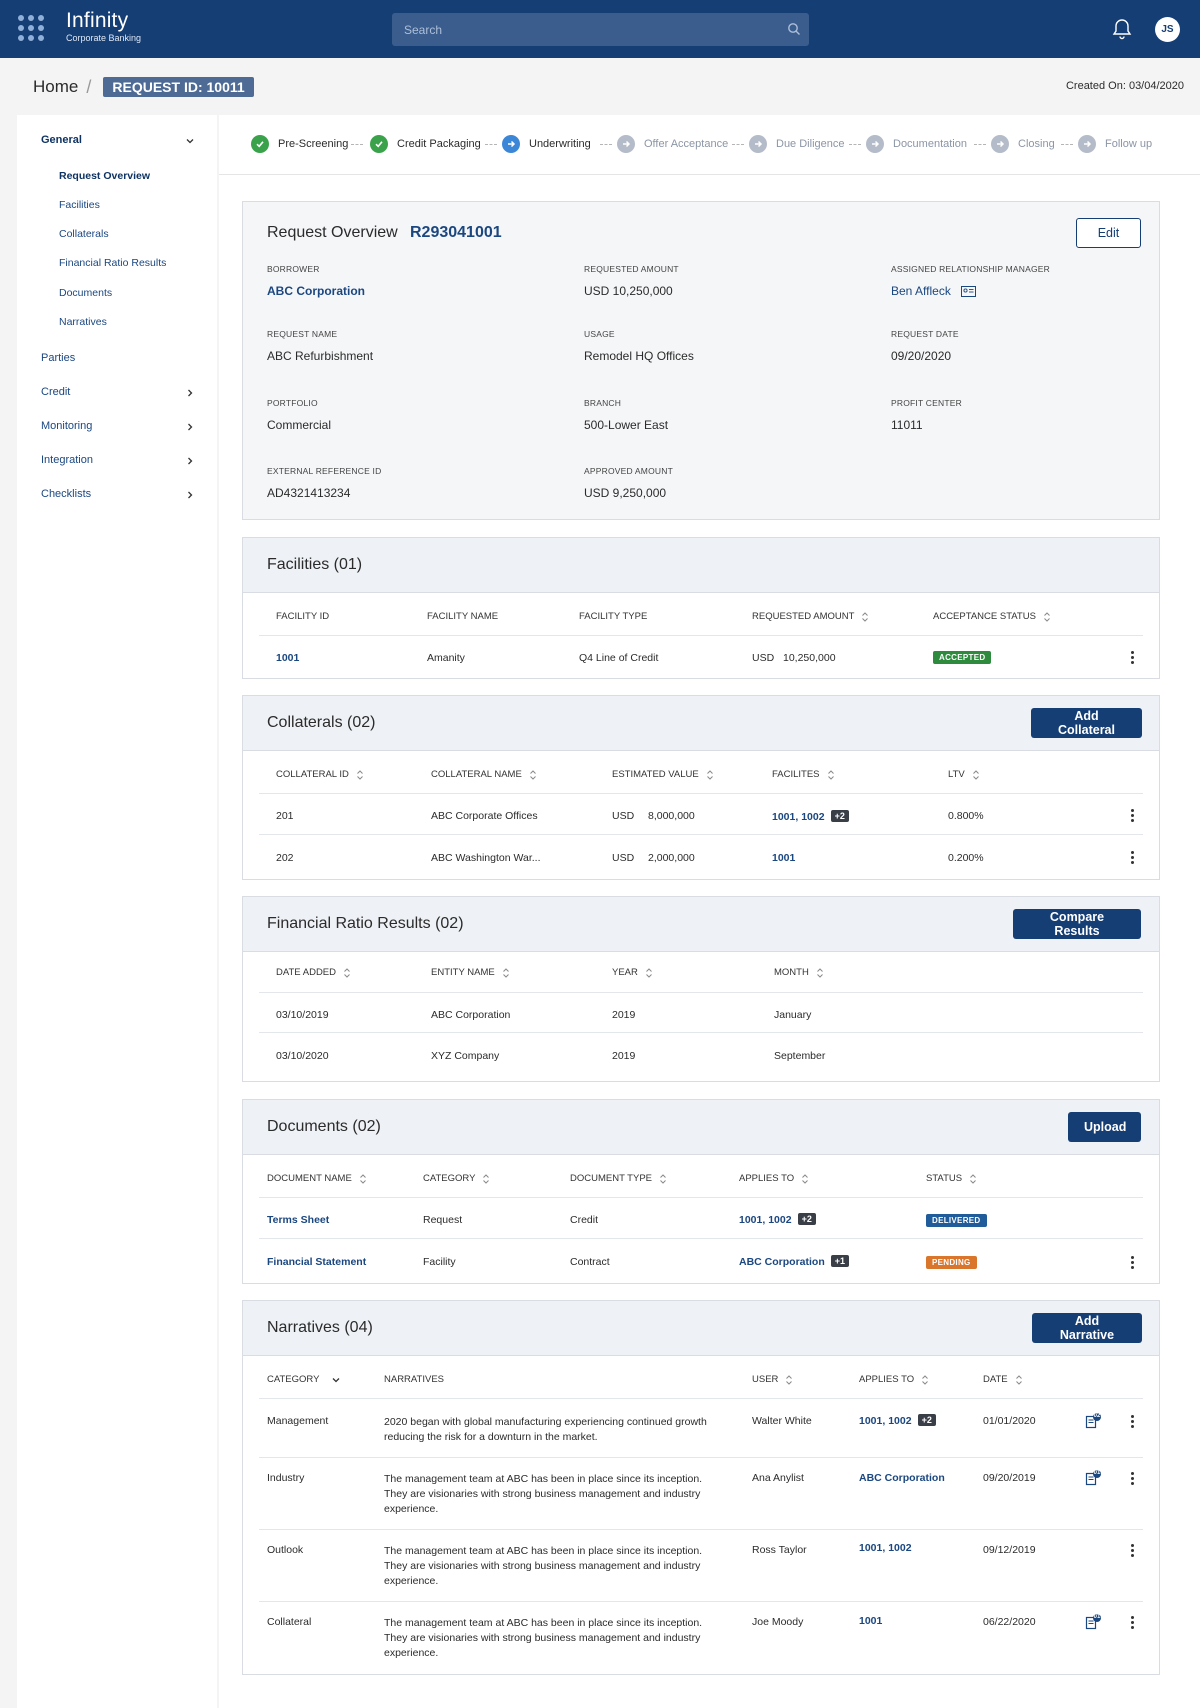 This screenshot has width=1200, height=1708. Describe the element at coordinates (870, 1621) in the screenshot. I see `applies-to-link: 1001` at that location.